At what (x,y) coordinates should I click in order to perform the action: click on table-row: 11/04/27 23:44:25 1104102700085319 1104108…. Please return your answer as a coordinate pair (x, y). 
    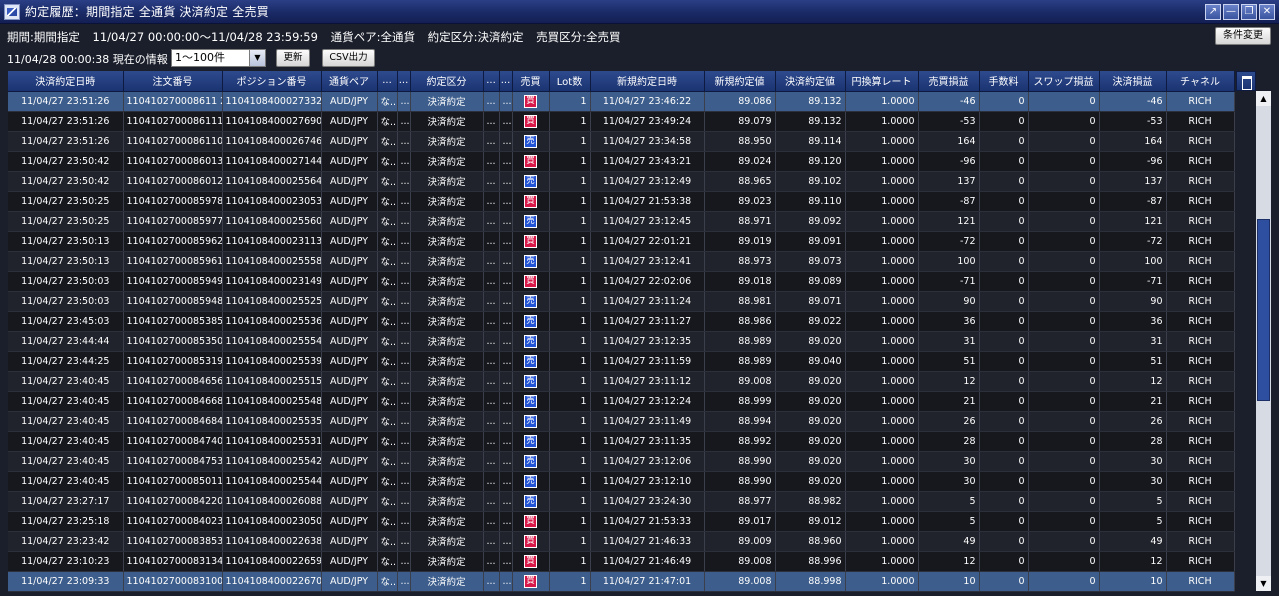
    Looking at the image, I should click on (621, 361).